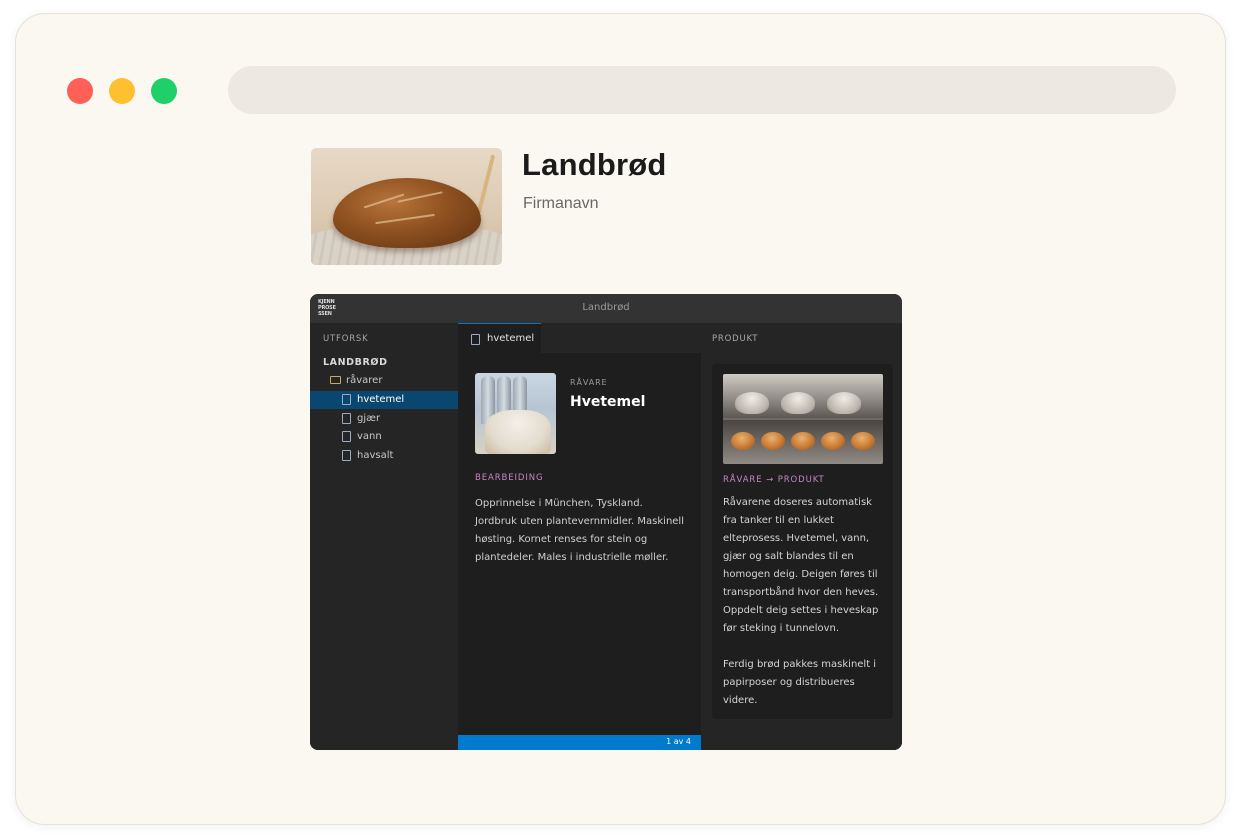  What do you see at coordinates (122, 91) in the screenshot?
I see `minimize-window-button` at bounding box center [122, 91].